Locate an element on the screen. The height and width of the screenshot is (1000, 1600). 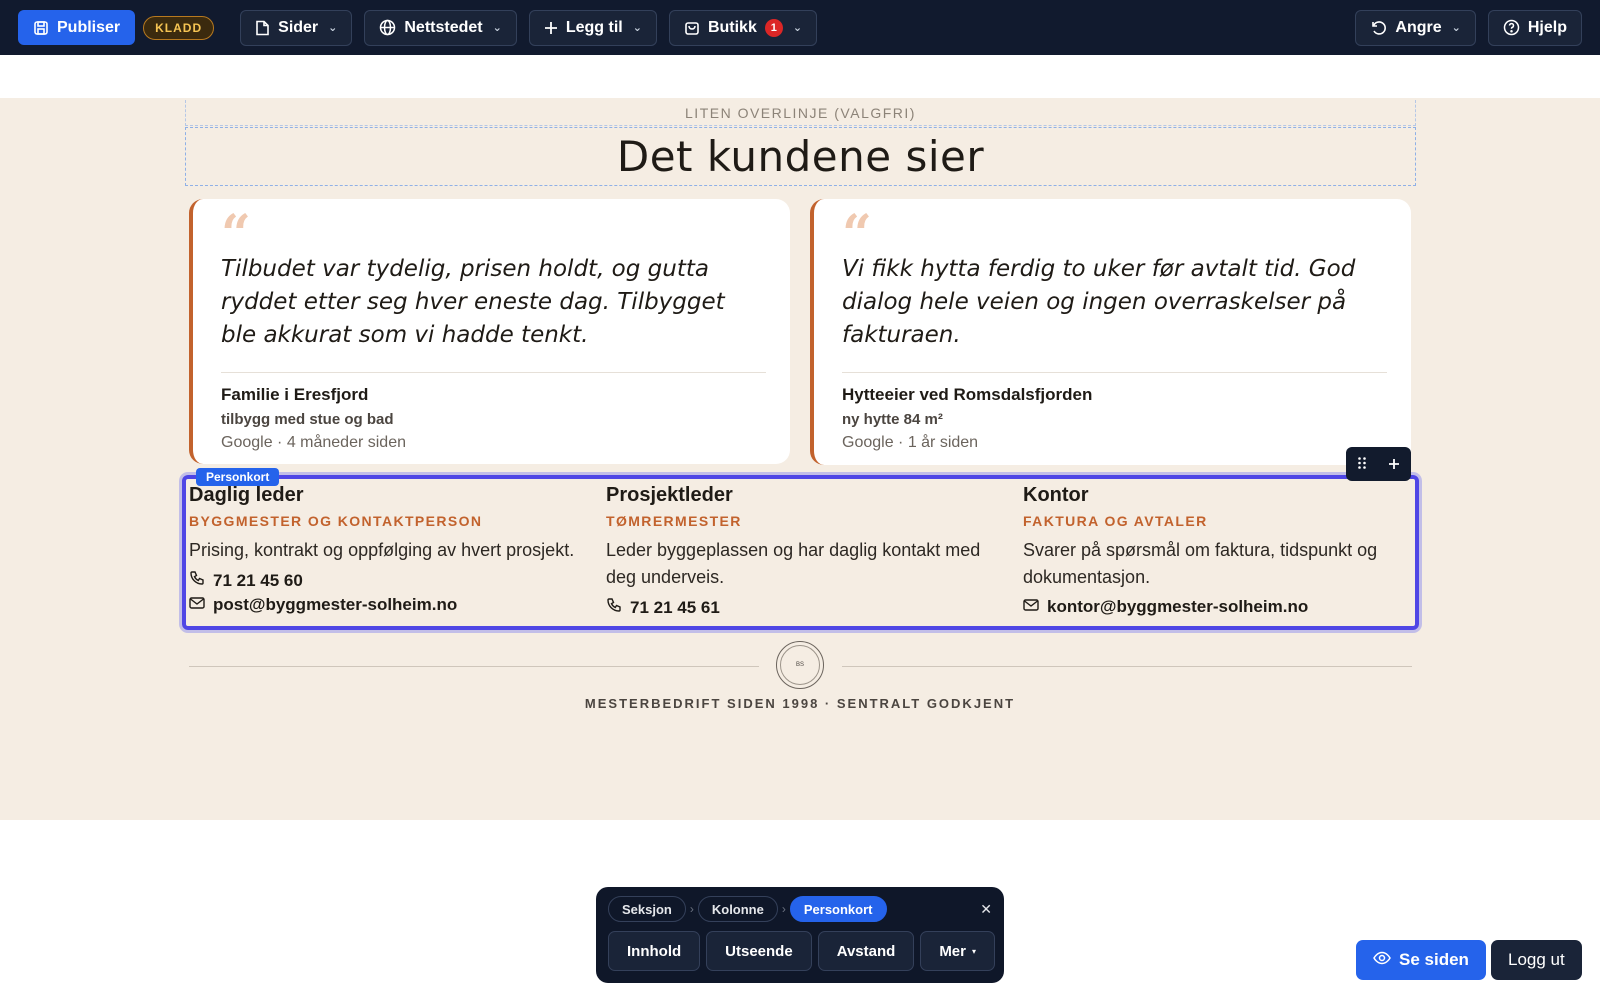
testimonial-source: Google · 1 år siden is located at coordinates (910, 442).